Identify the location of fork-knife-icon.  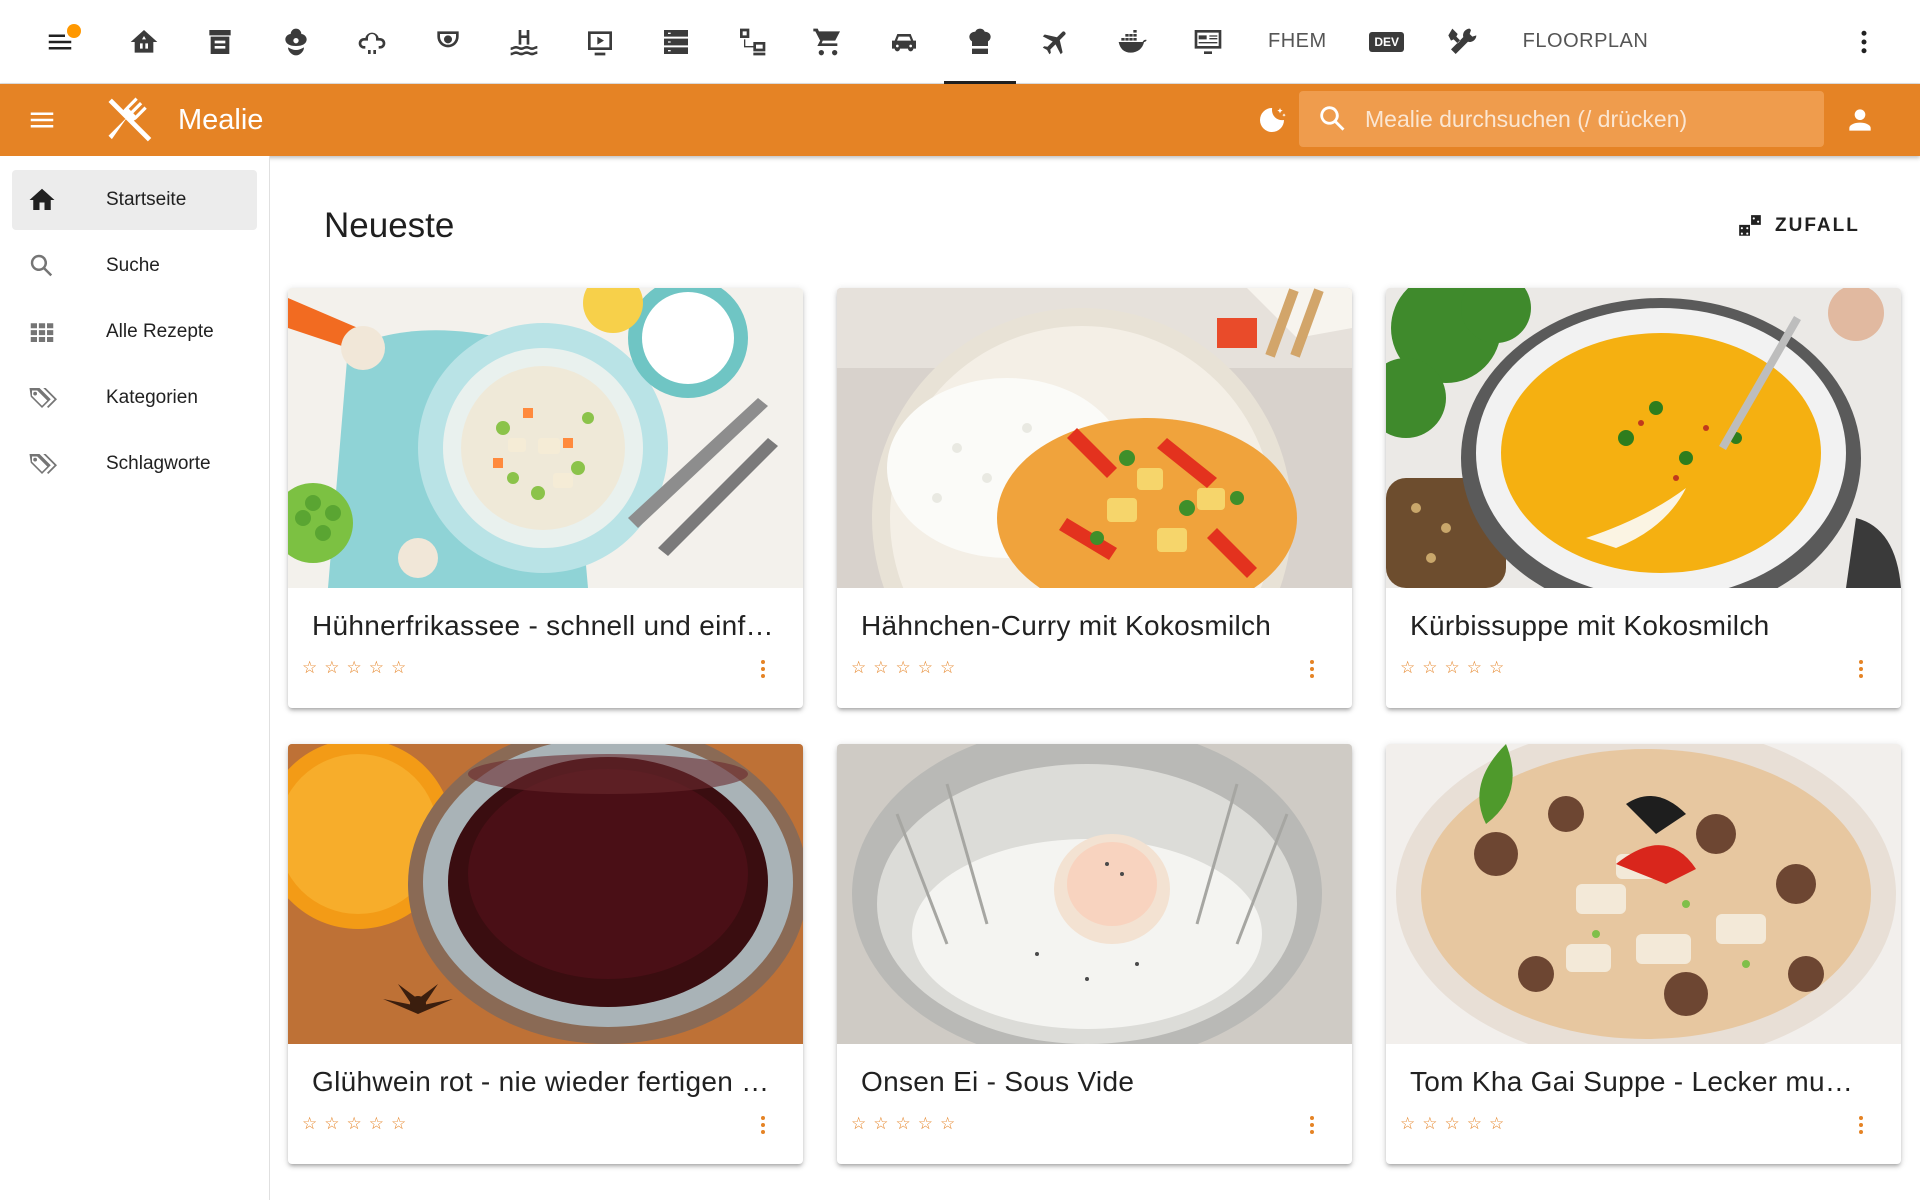
(130, 119).